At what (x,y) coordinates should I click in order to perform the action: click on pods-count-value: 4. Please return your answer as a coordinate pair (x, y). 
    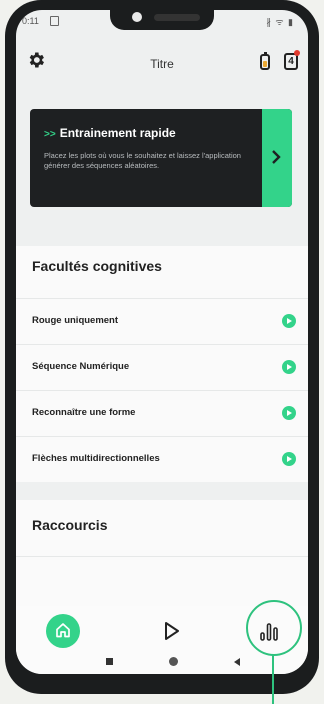
    Looking at the image, I should click on (291, 61).